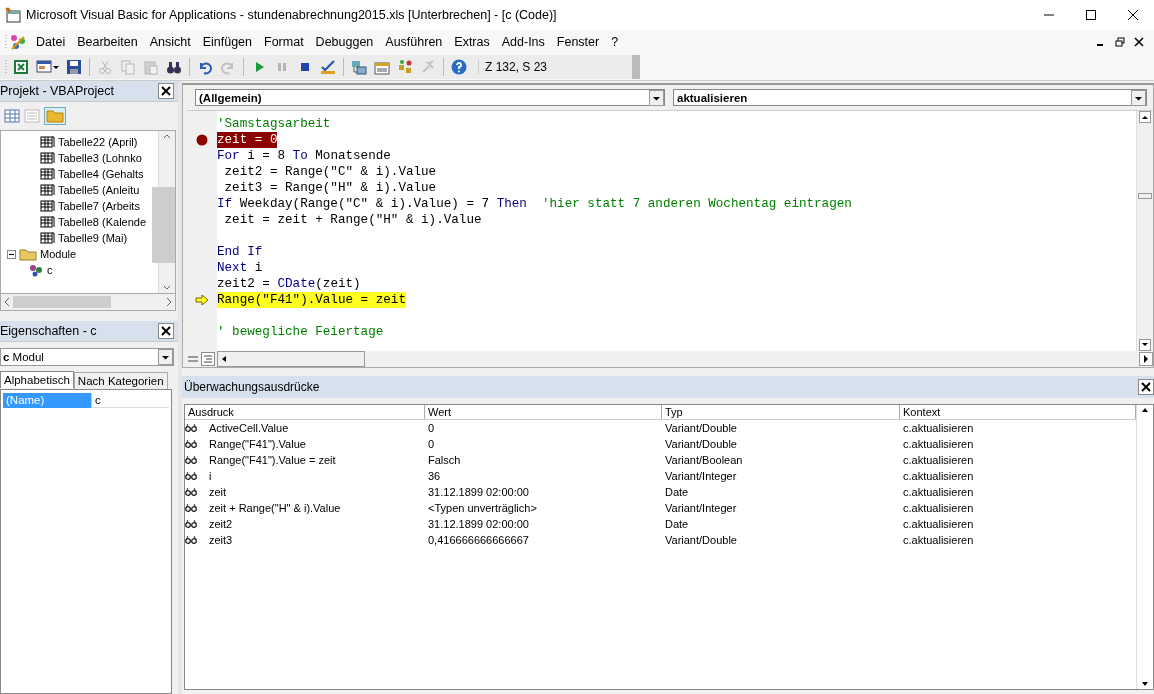 This screenshot has height=694, width=1154. Describe the element at coordinates (284, 42) in the screenshot. I see `menu-item: Format` at that location.